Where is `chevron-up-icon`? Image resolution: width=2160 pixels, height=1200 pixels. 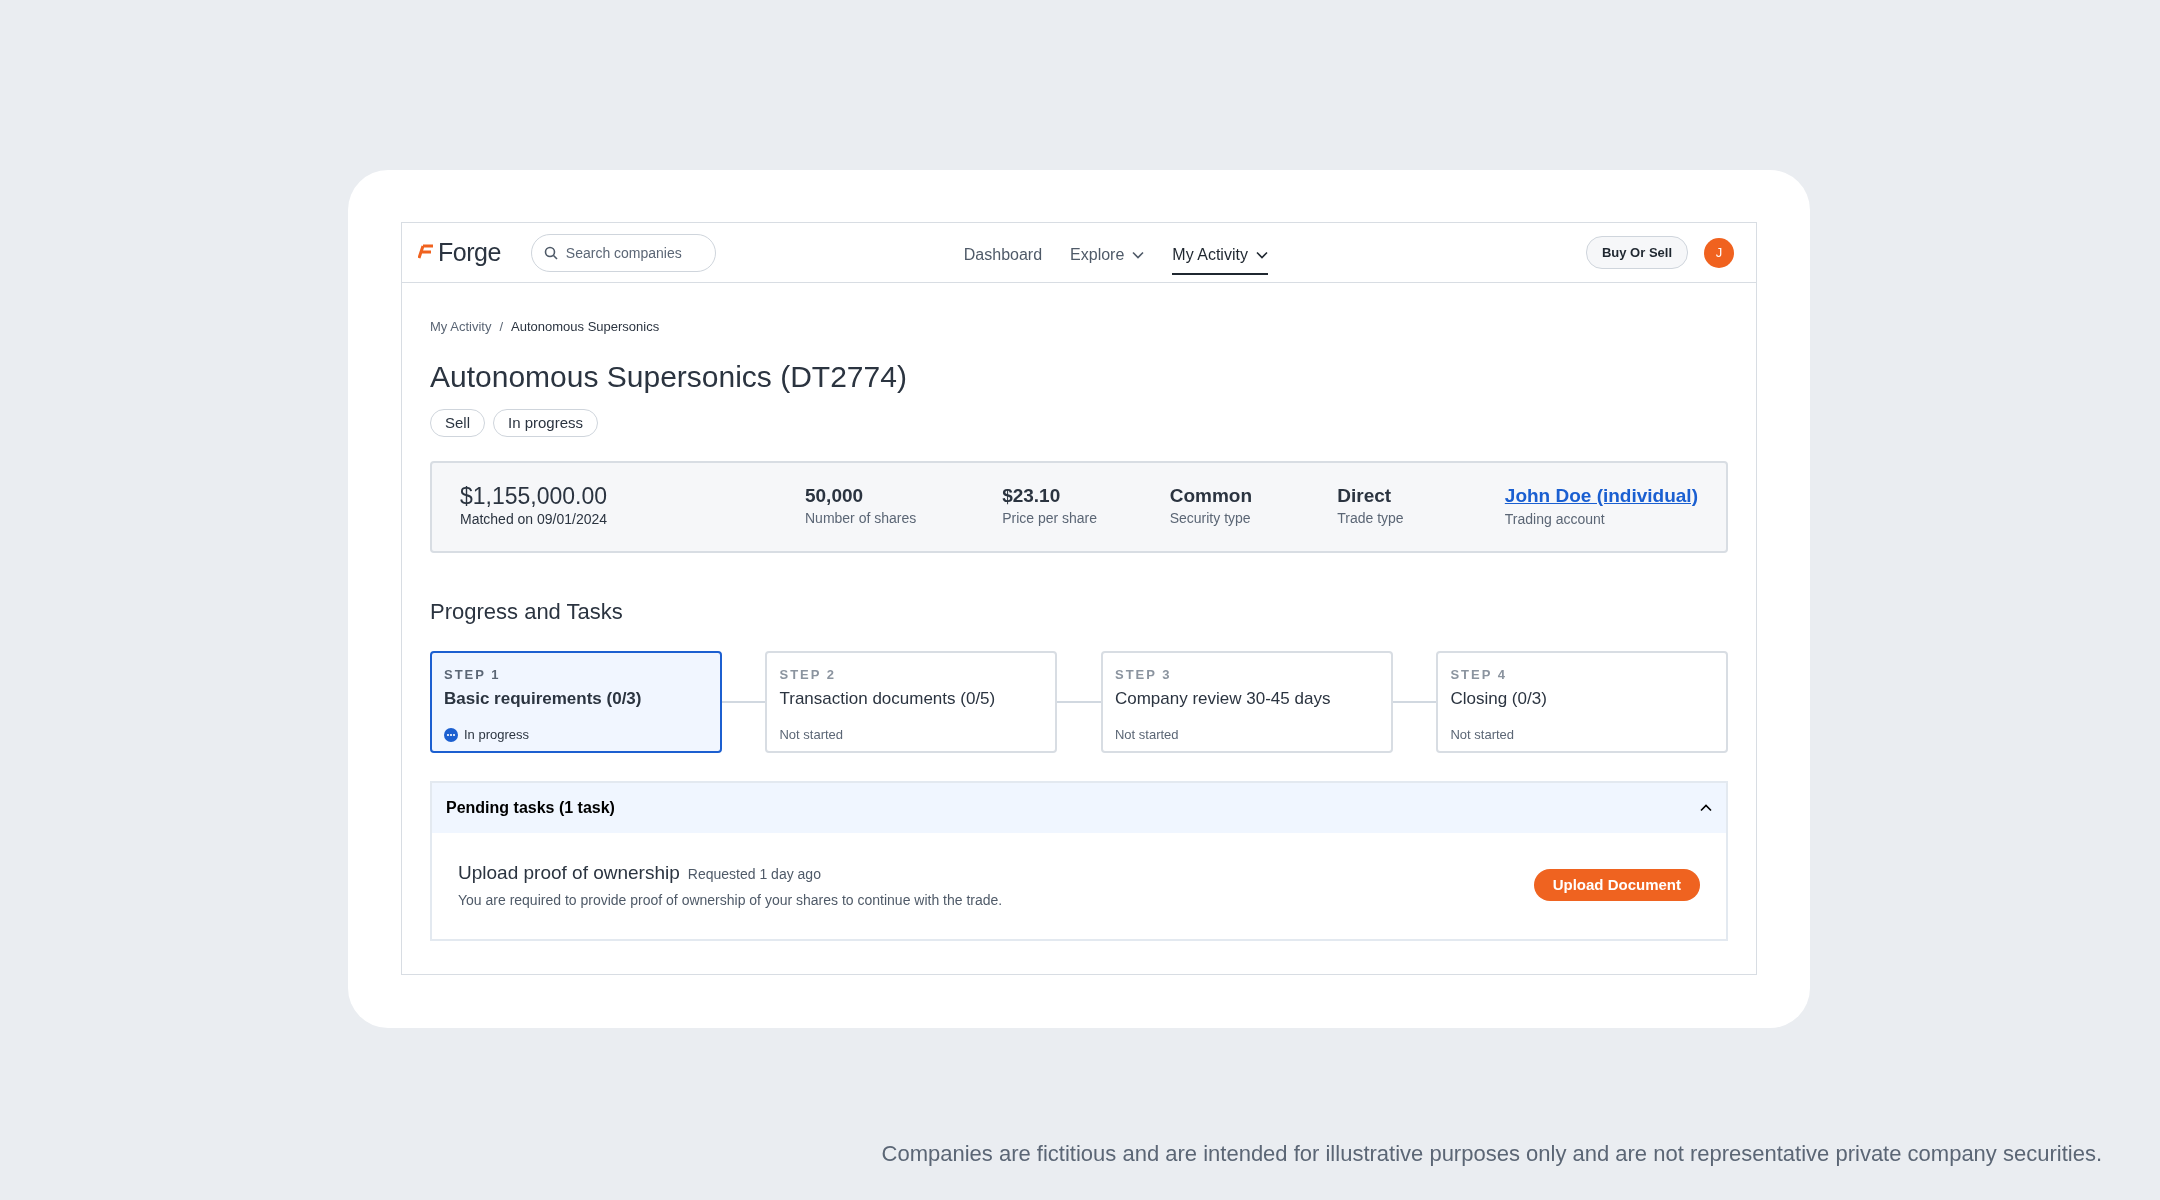
chevron-up-icon is located at coordinates (1706, 808).